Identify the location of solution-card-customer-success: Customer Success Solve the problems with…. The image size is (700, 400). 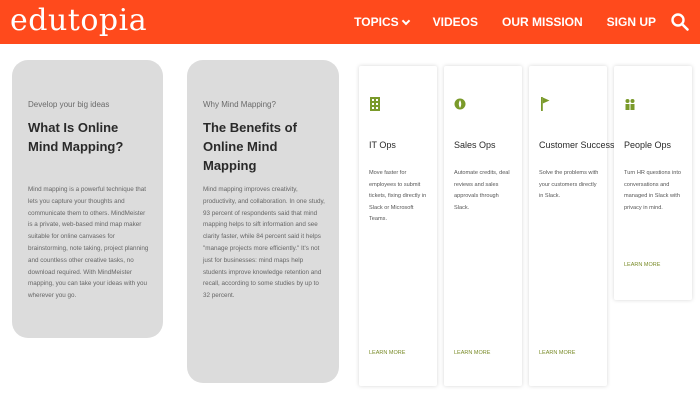
(572, 226).